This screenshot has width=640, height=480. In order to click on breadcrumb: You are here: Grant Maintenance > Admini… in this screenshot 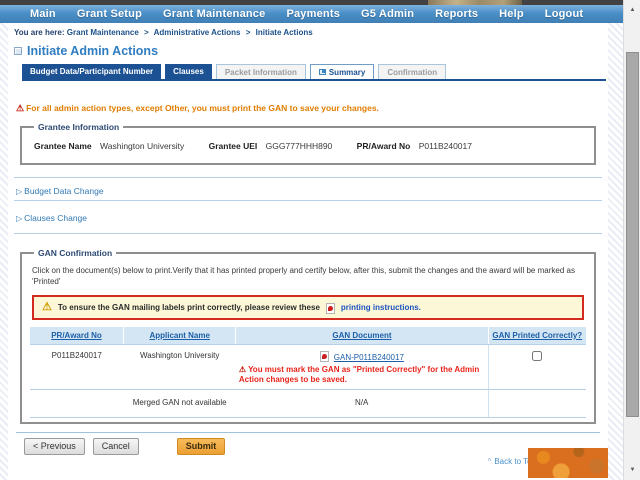, I will do `click(308, 30)`.